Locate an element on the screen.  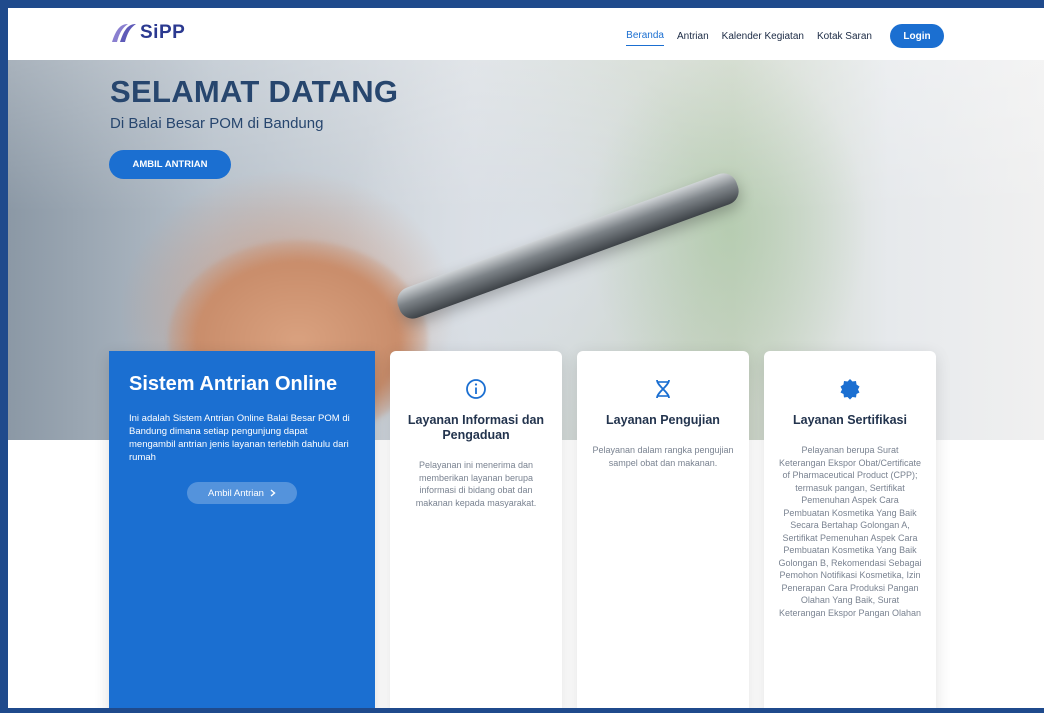
logo-icon is located at coordinates (124, 33).